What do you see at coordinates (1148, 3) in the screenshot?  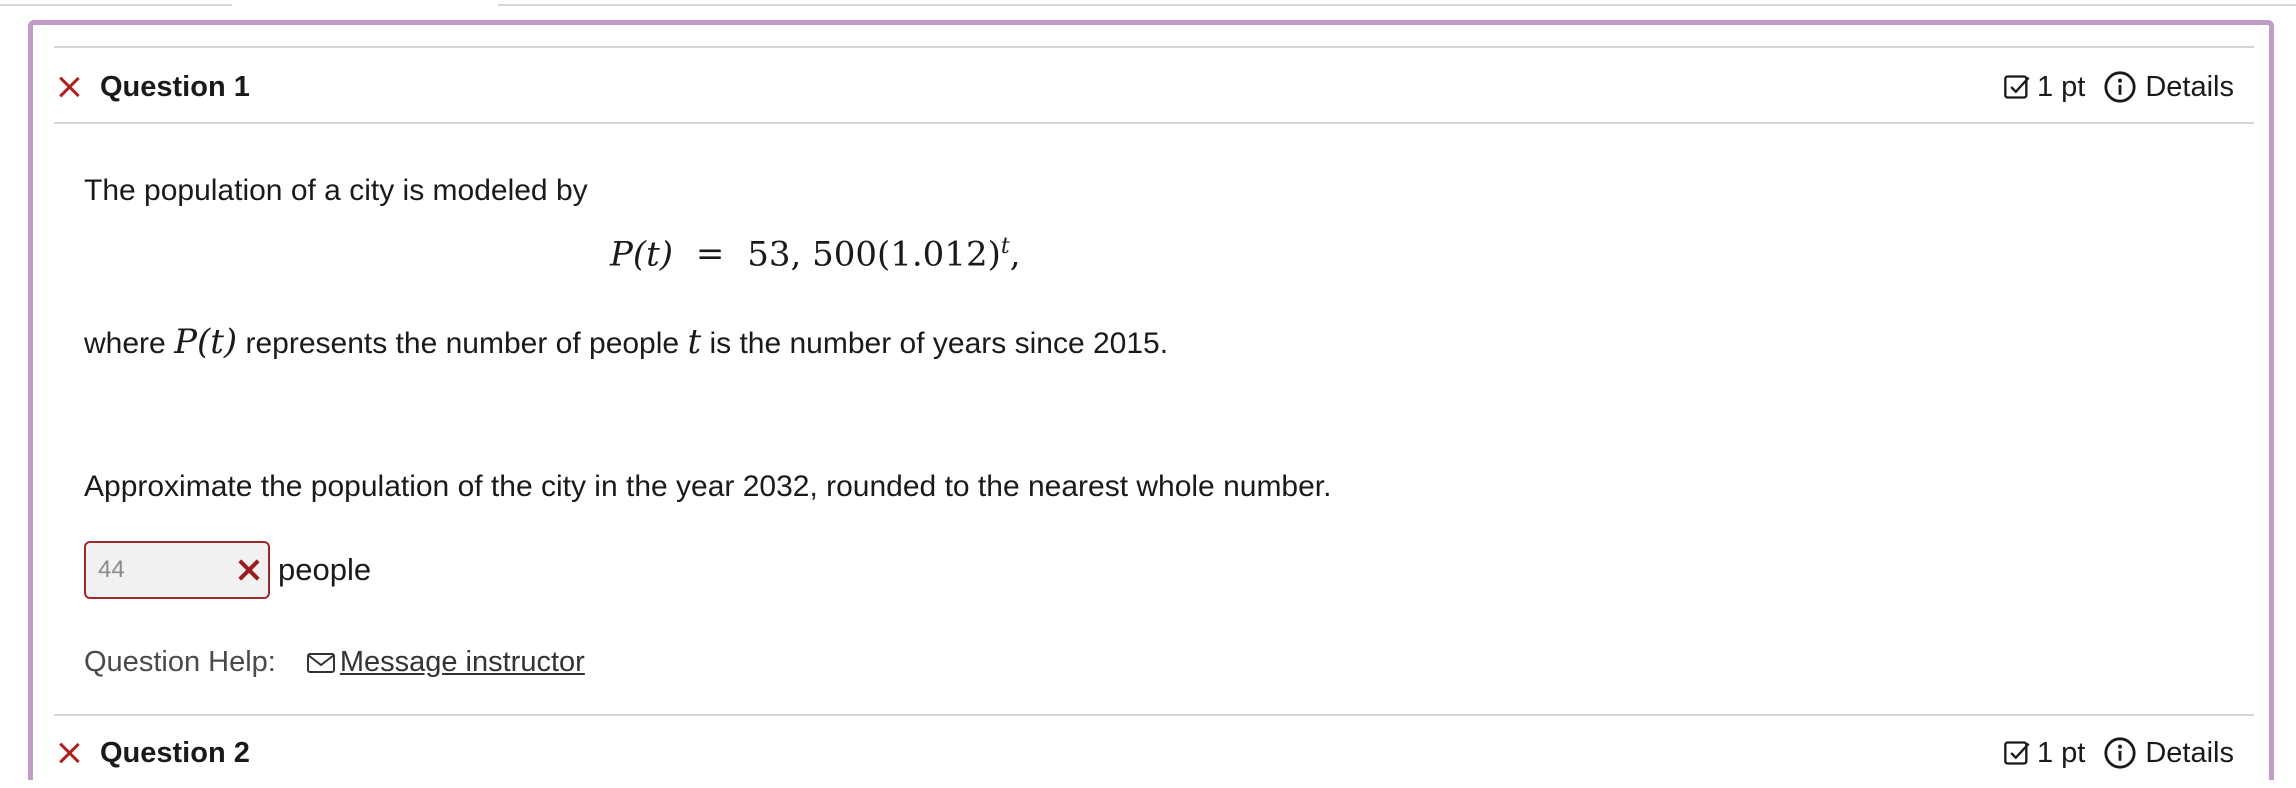 I see `top-tab-strip` at bounding box center [1148, 3].